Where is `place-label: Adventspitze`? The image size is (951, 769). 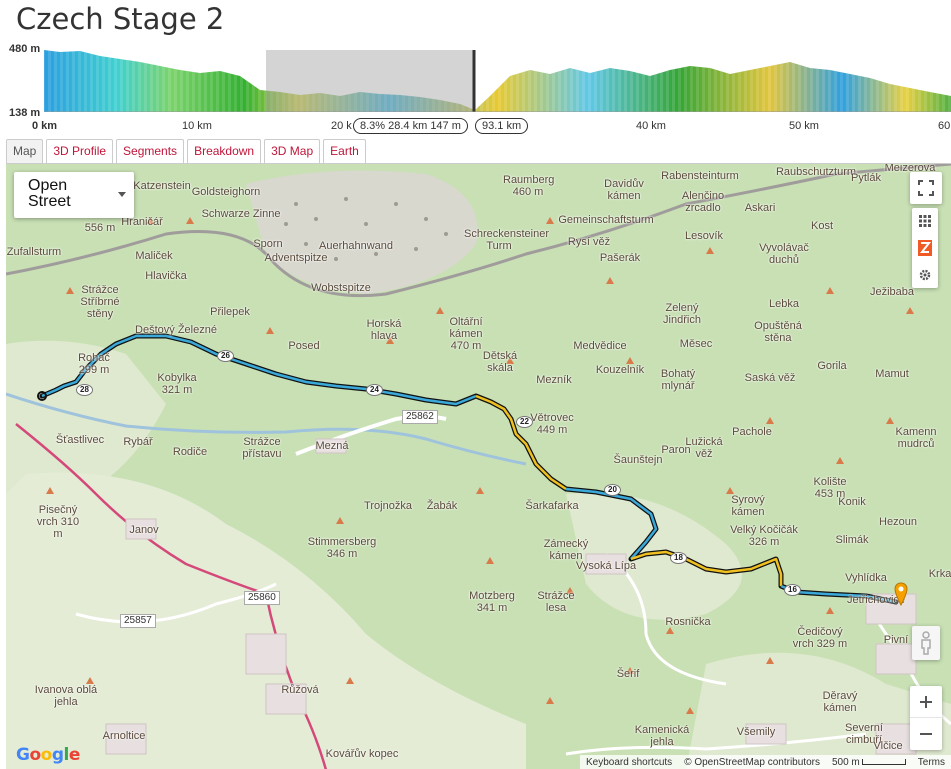 place-label: Adventspitze is located at coordinates (296, 258).